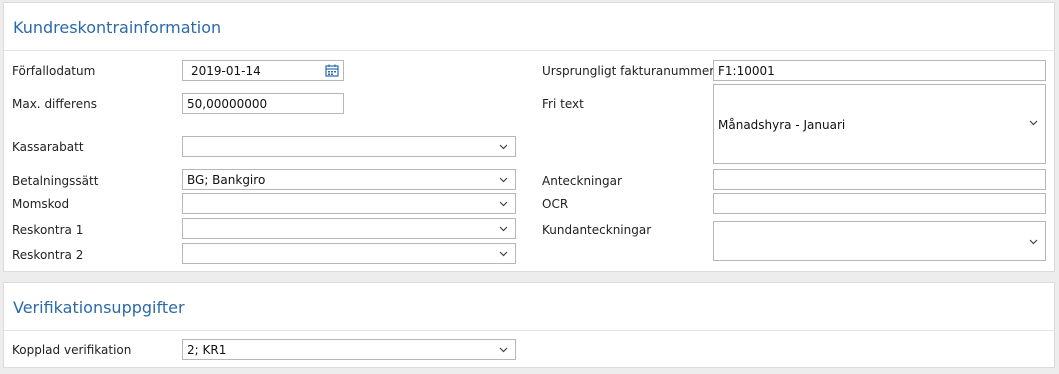 Image resolution: width=1059 pixels, height=374 pixels. I want to click on free-text-select: Månadshyra - Januari, so click(879, 124).